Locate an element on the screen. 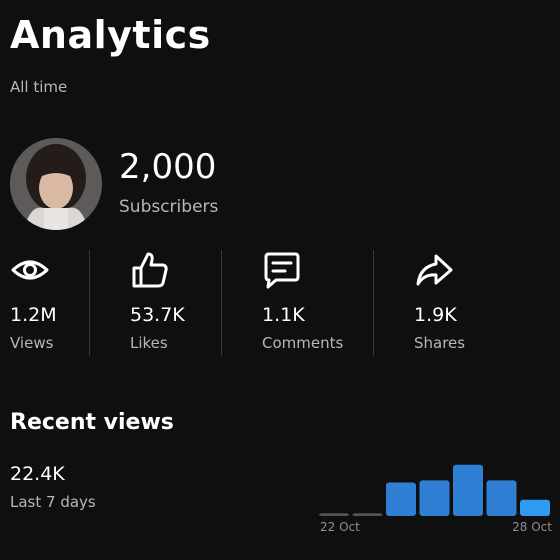  stat-value: 1.9K is located at coordinates (435, 315).